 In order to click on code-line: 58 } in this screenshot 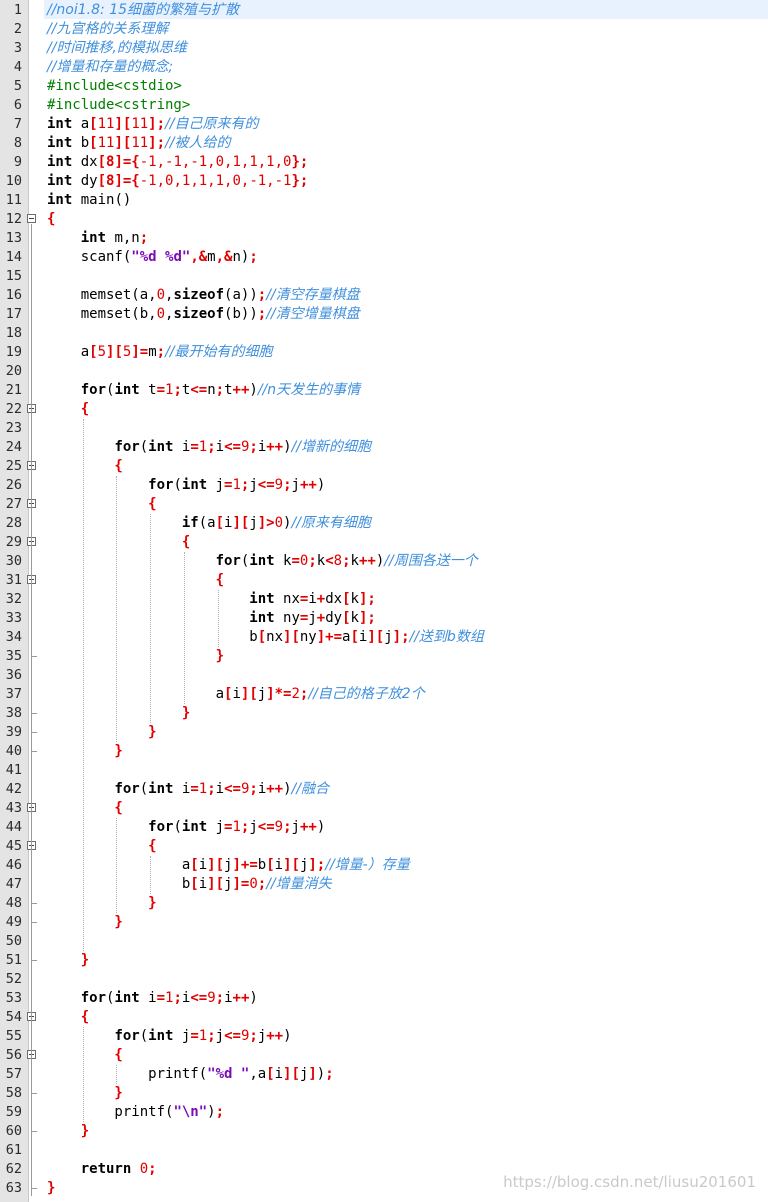, I will do `click(384, 1093)`.